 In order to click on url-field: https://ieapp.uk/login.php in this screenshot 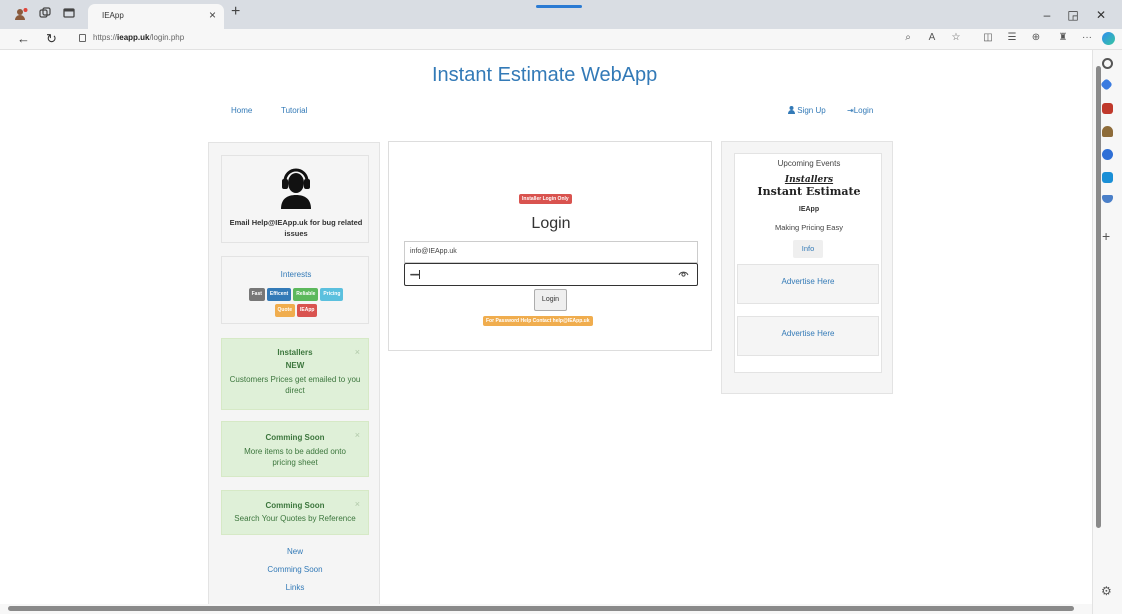, I will do `click(138, 37)`.